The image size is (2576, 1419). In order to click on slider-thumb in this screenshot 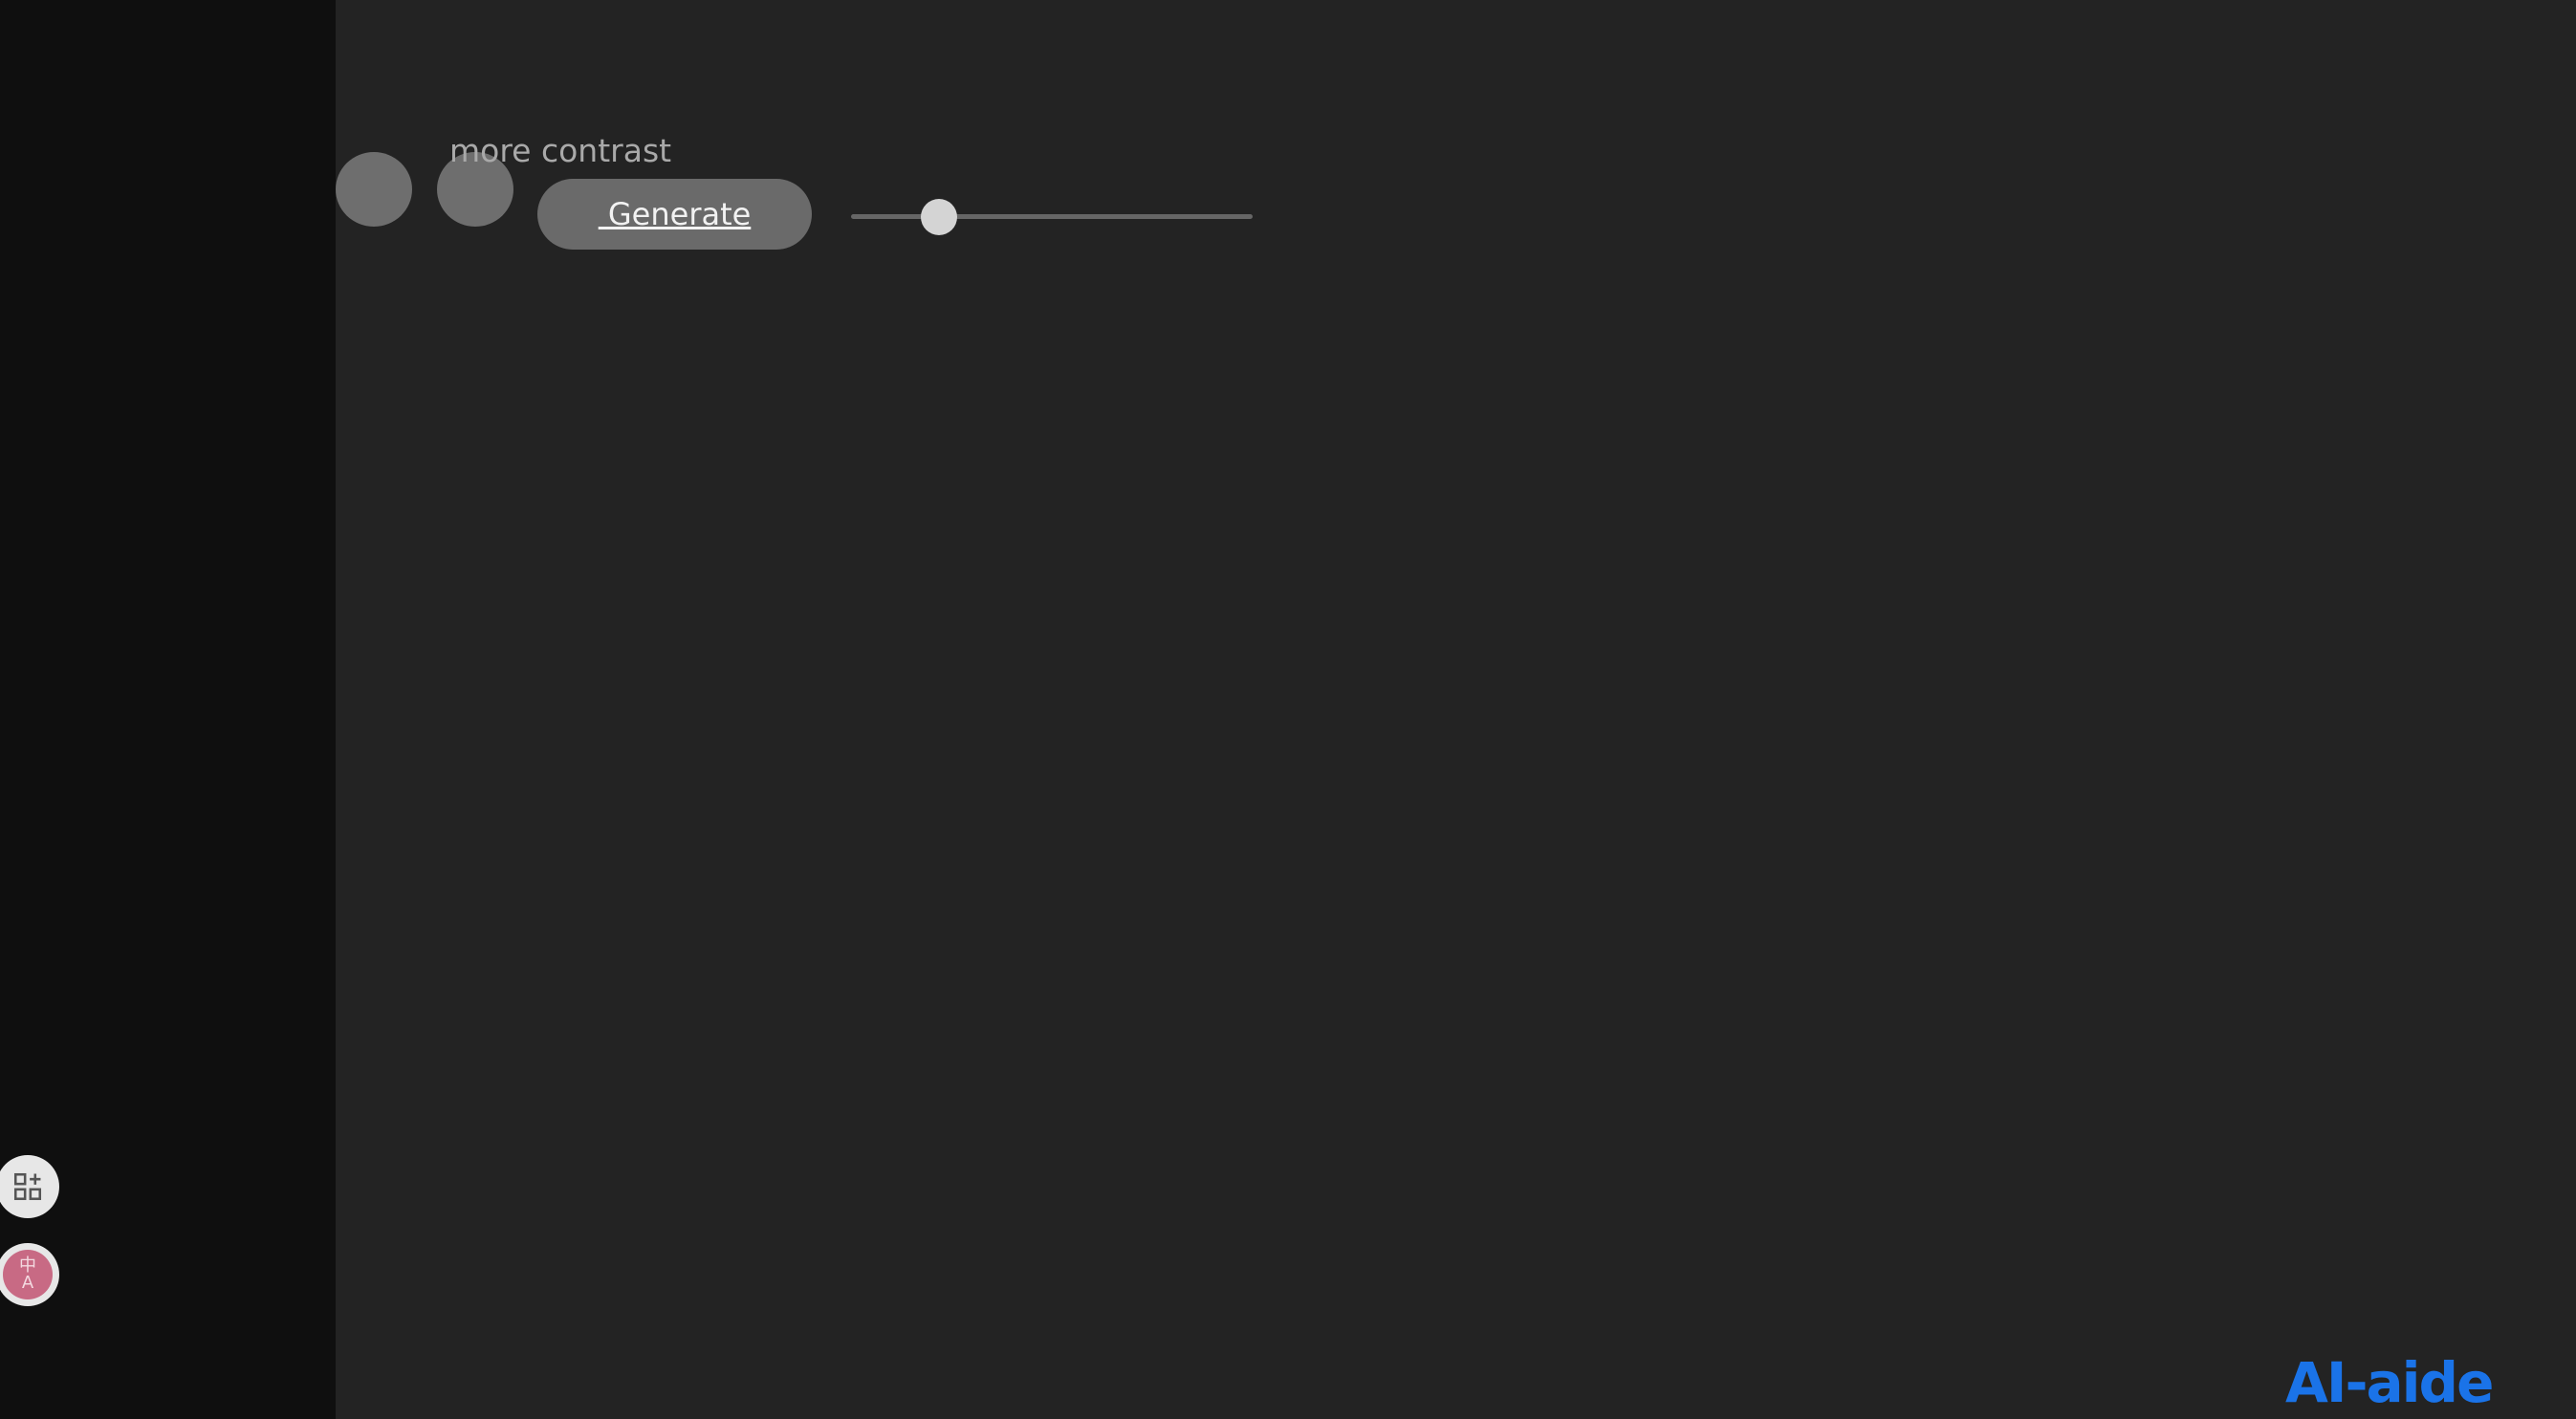, I will do `click(939, 217)`.